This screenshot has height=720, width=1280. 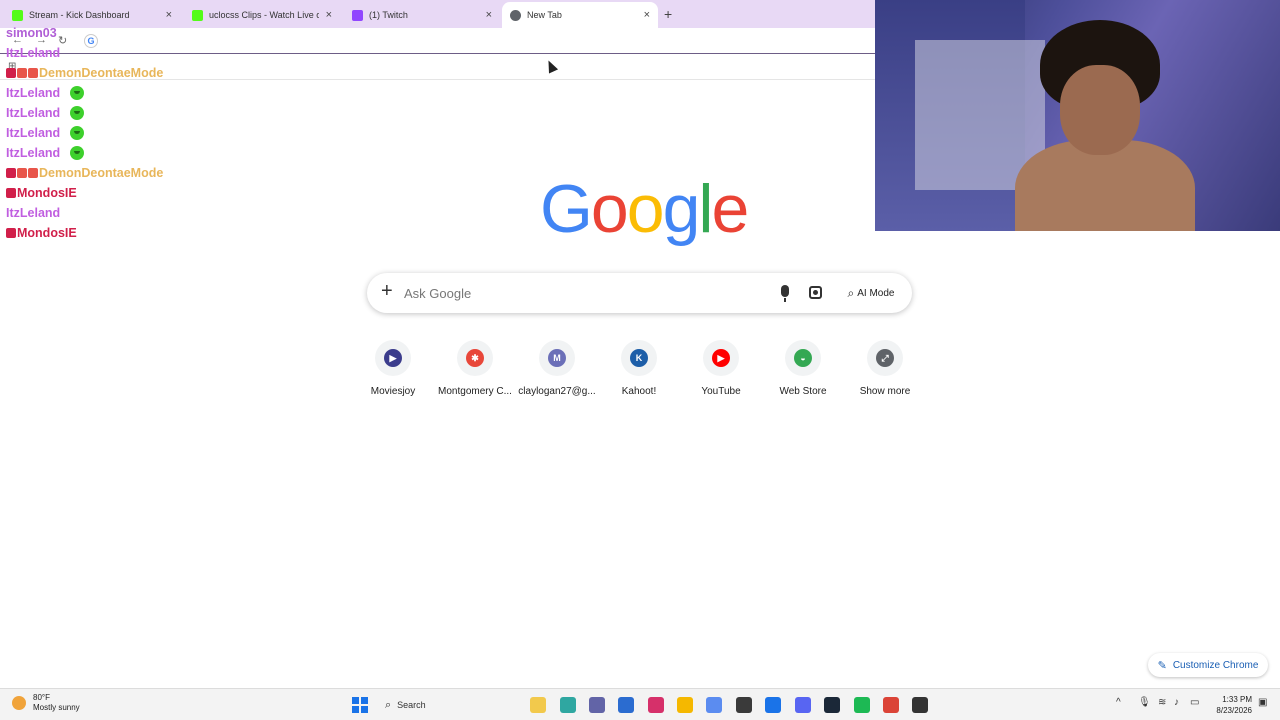 I want to click on webcam-overlay, so click(x=1077, y=115).